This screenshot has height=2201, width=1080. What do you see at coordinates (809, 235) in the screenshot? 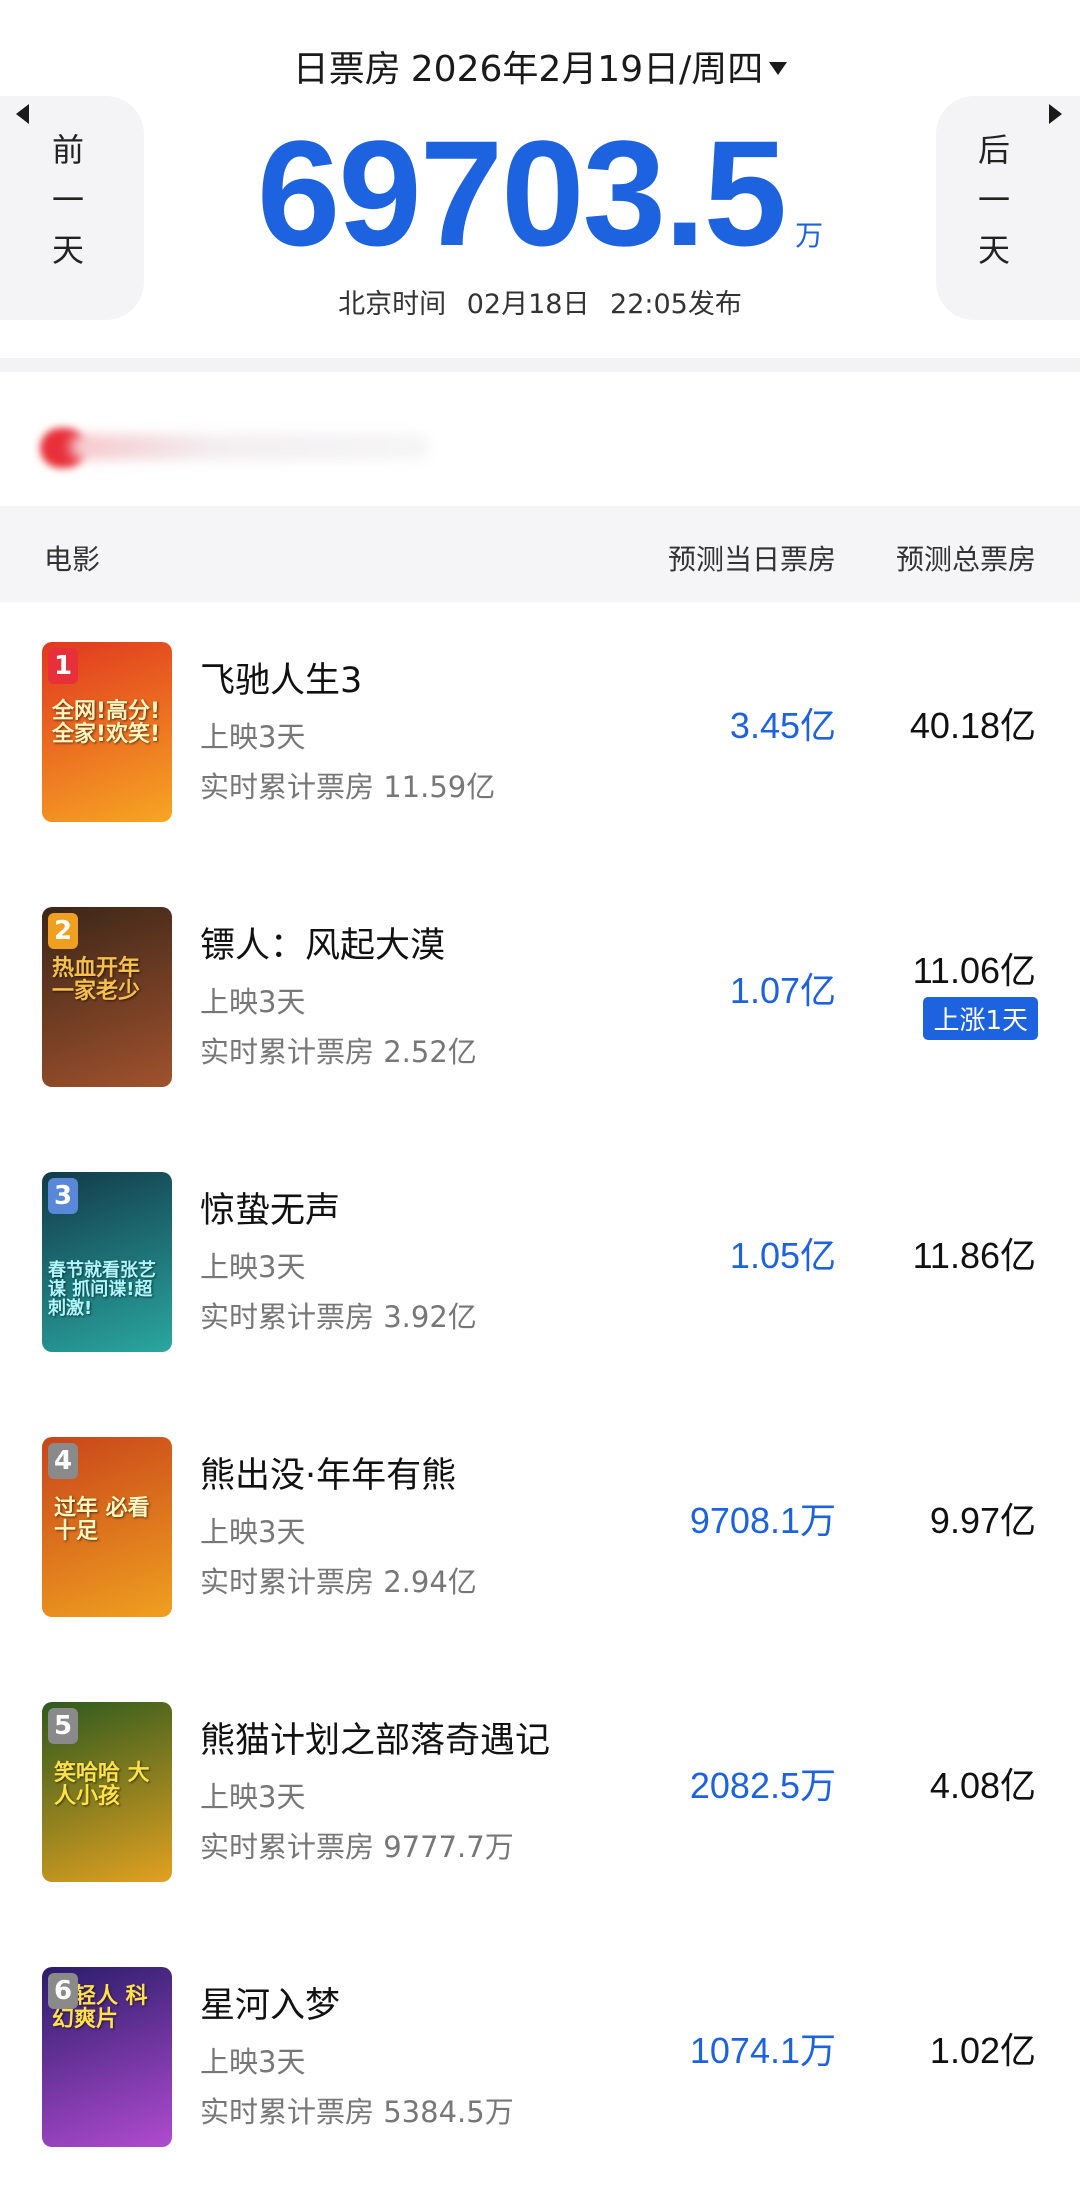
I see `total-unit: 万` at bounding box center [809, 235].